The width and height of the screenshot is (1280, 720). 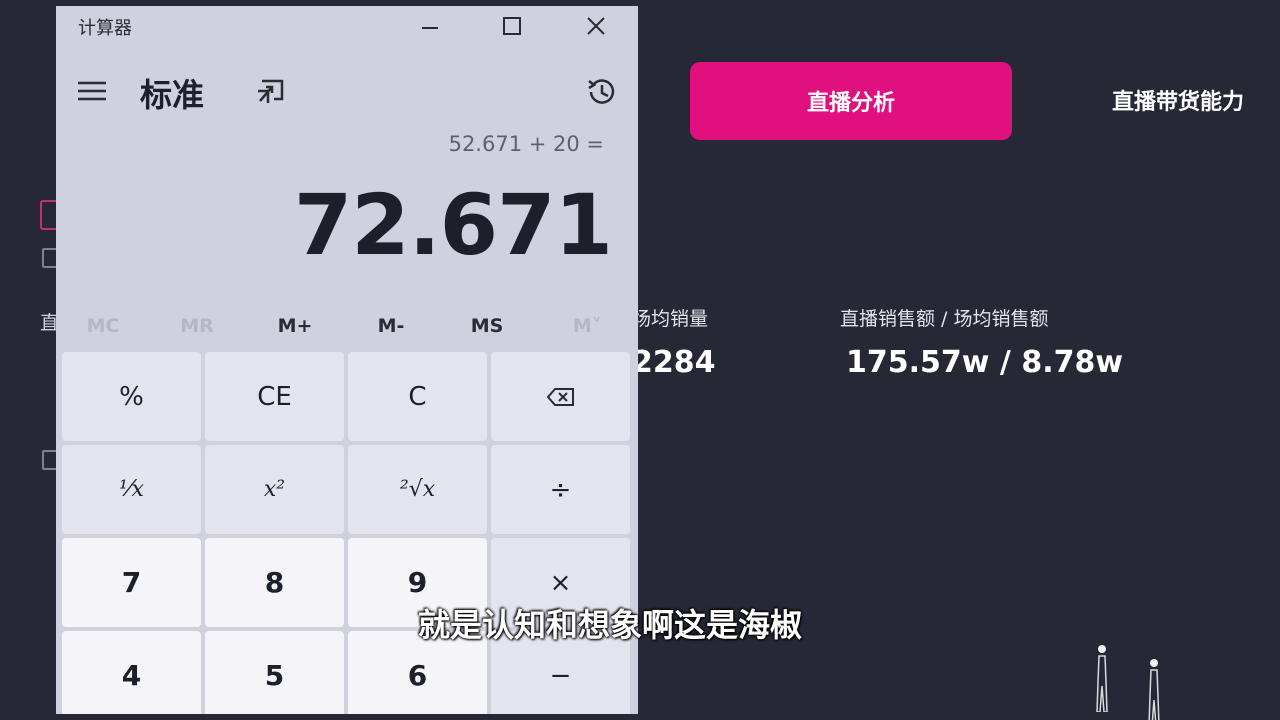 What do you see at coordinates (103, 326) in the screenshot?
I see `memory-clear-button: MC` at bounding box center [103, 326].